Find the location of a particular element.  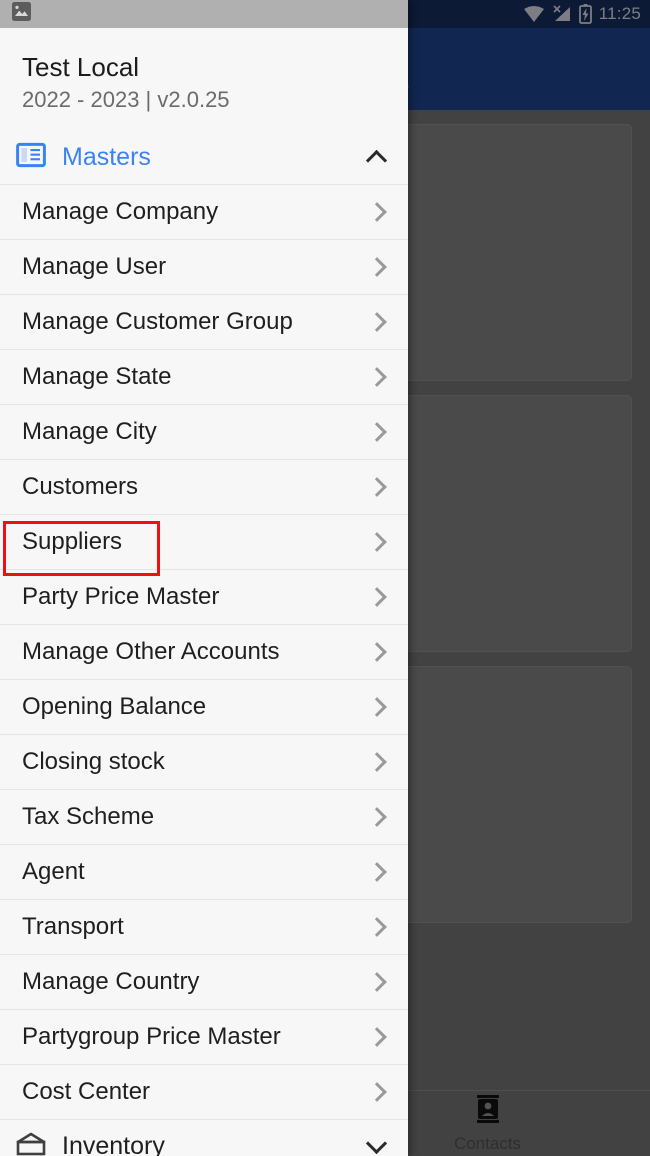

drawer-status-bar-area is located at coordinates (204, 14).